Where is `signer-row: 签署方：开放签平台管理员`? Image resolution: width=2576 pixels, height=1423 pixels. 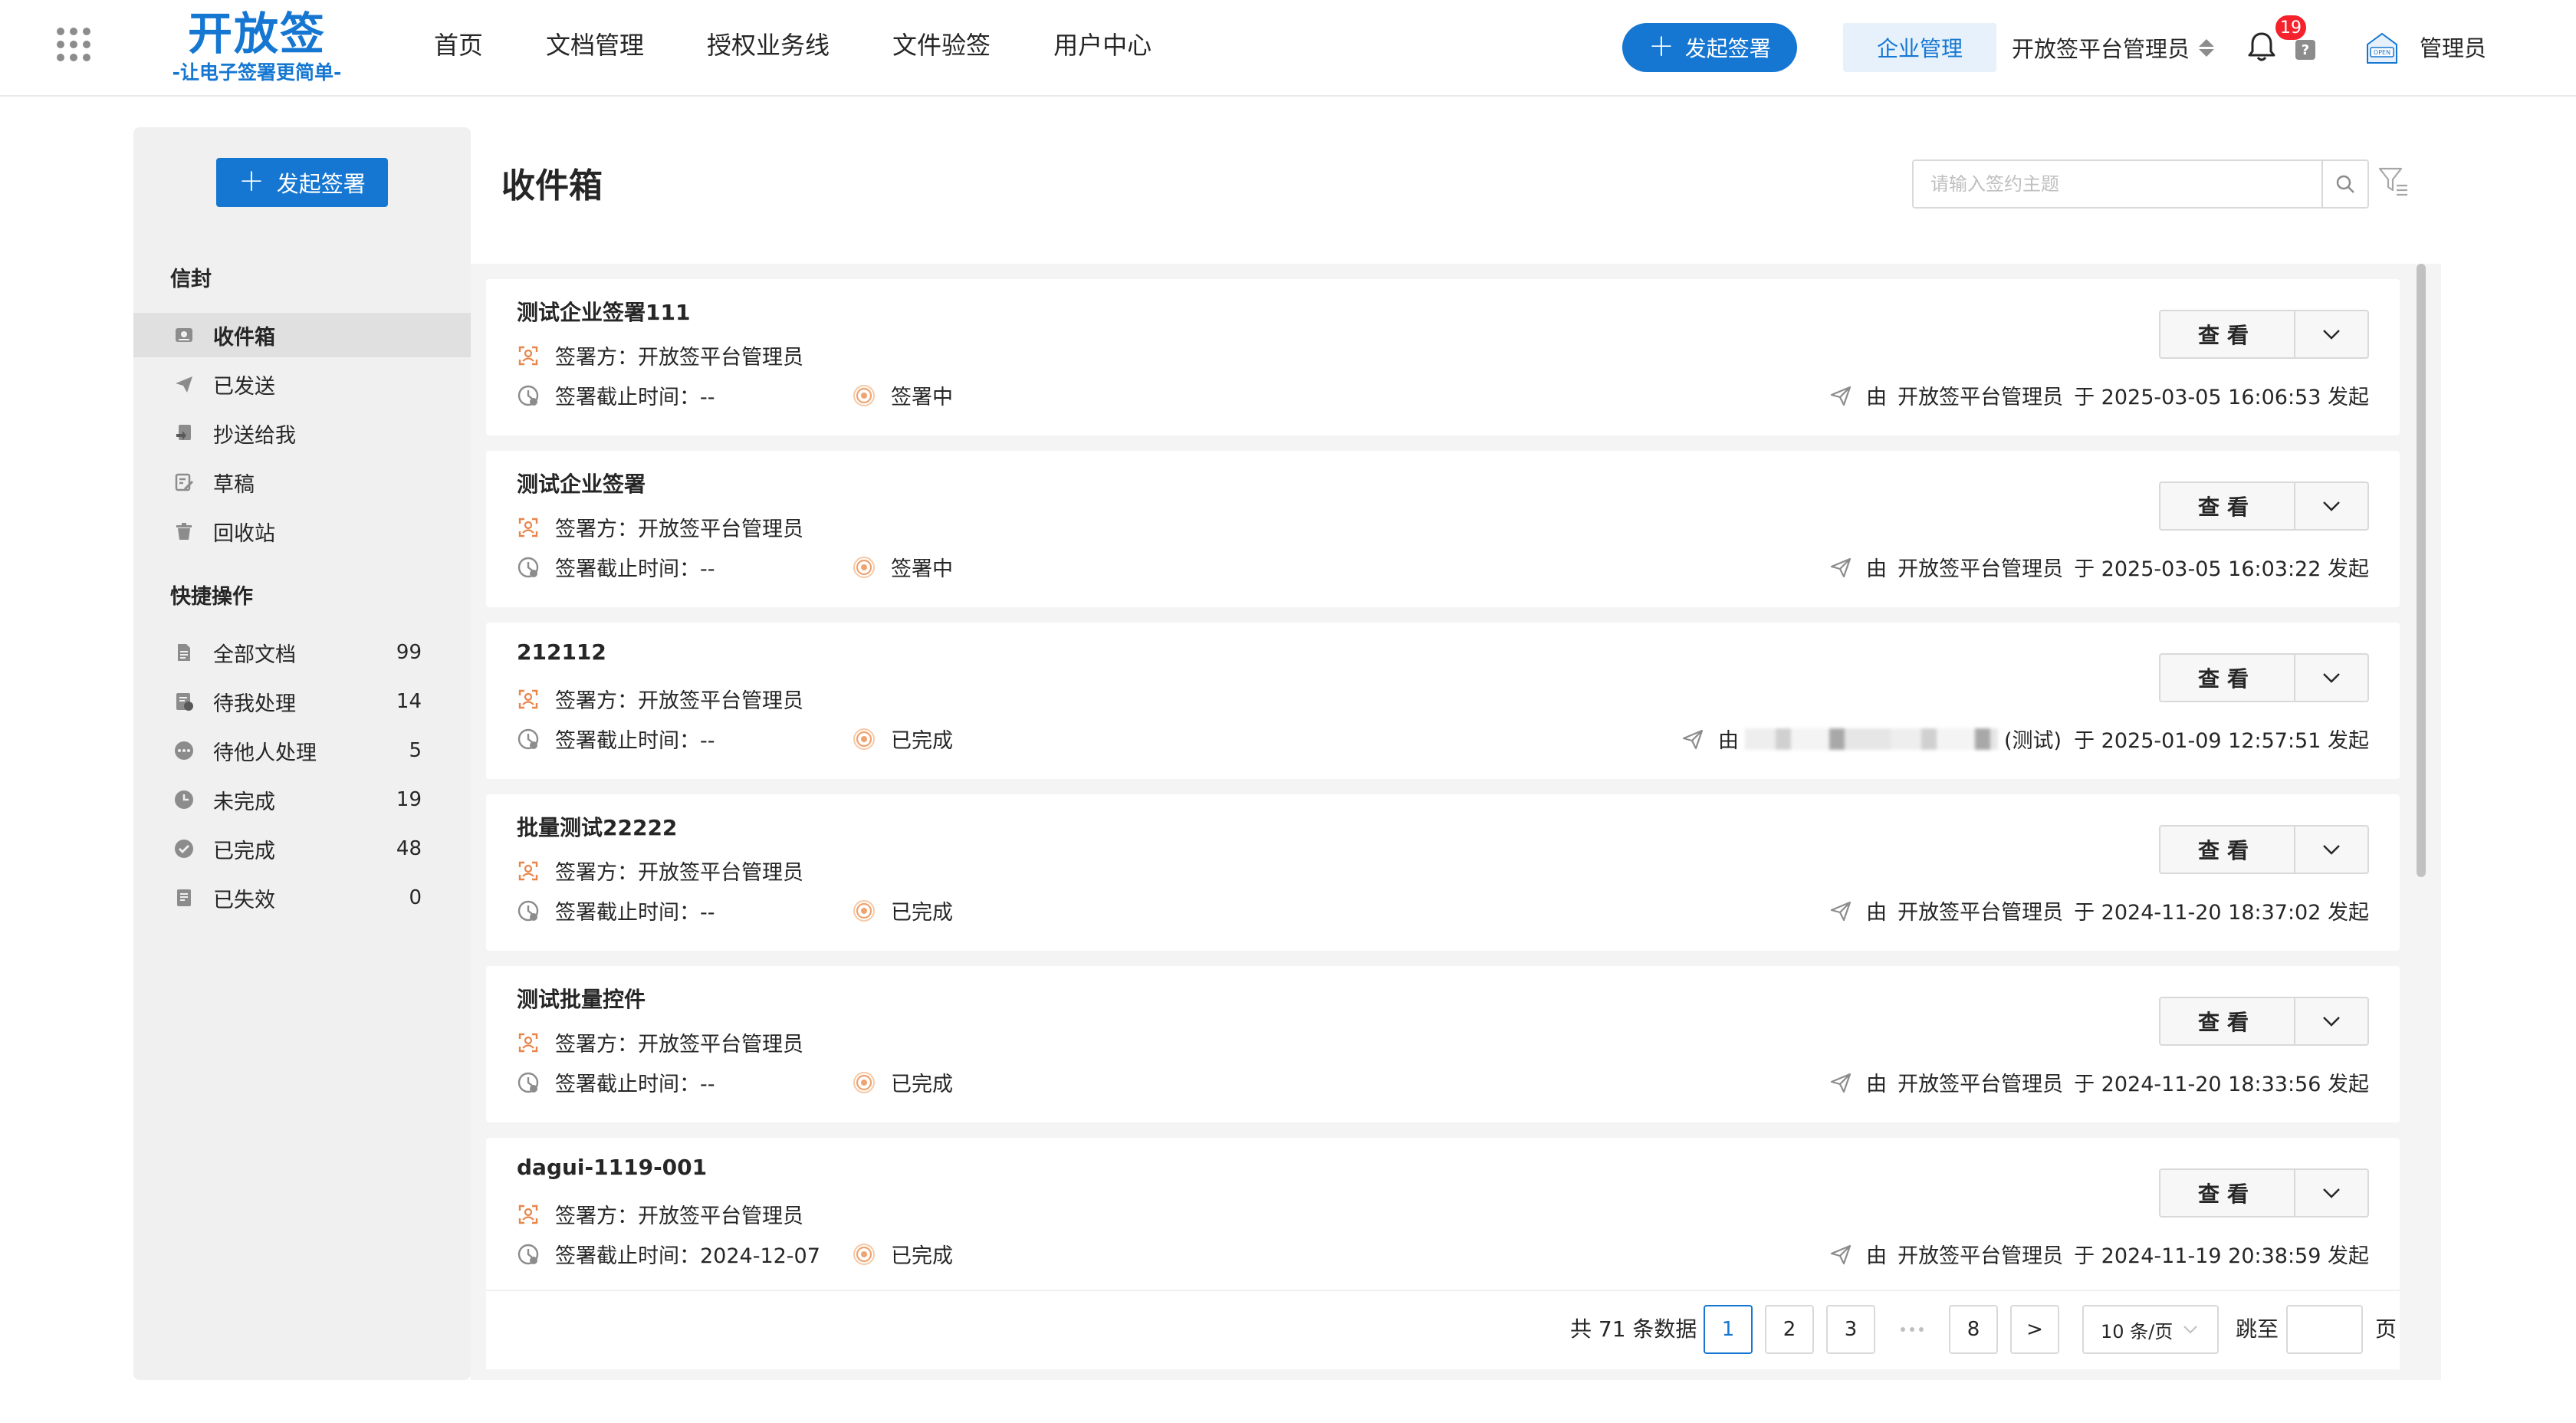
signer-row: 签署方：开放签平台管理员 is located at coordinates (660, 1214).